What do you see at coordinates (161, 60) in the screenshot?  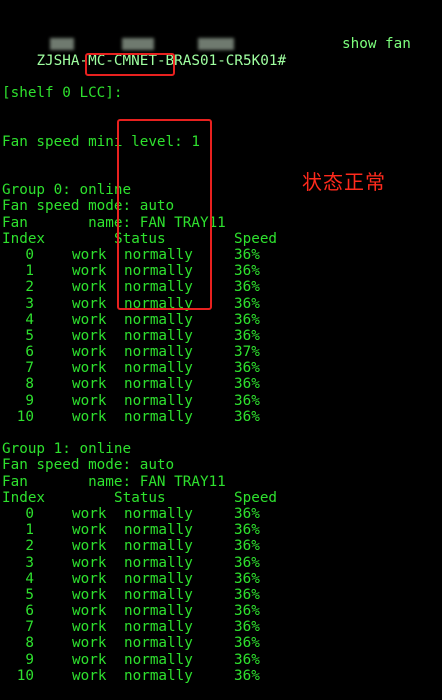 I see `command-prompt: ZJSHA-MC-CMNET-BRAS01-CR5K01#` at bounding box center [161, 60].